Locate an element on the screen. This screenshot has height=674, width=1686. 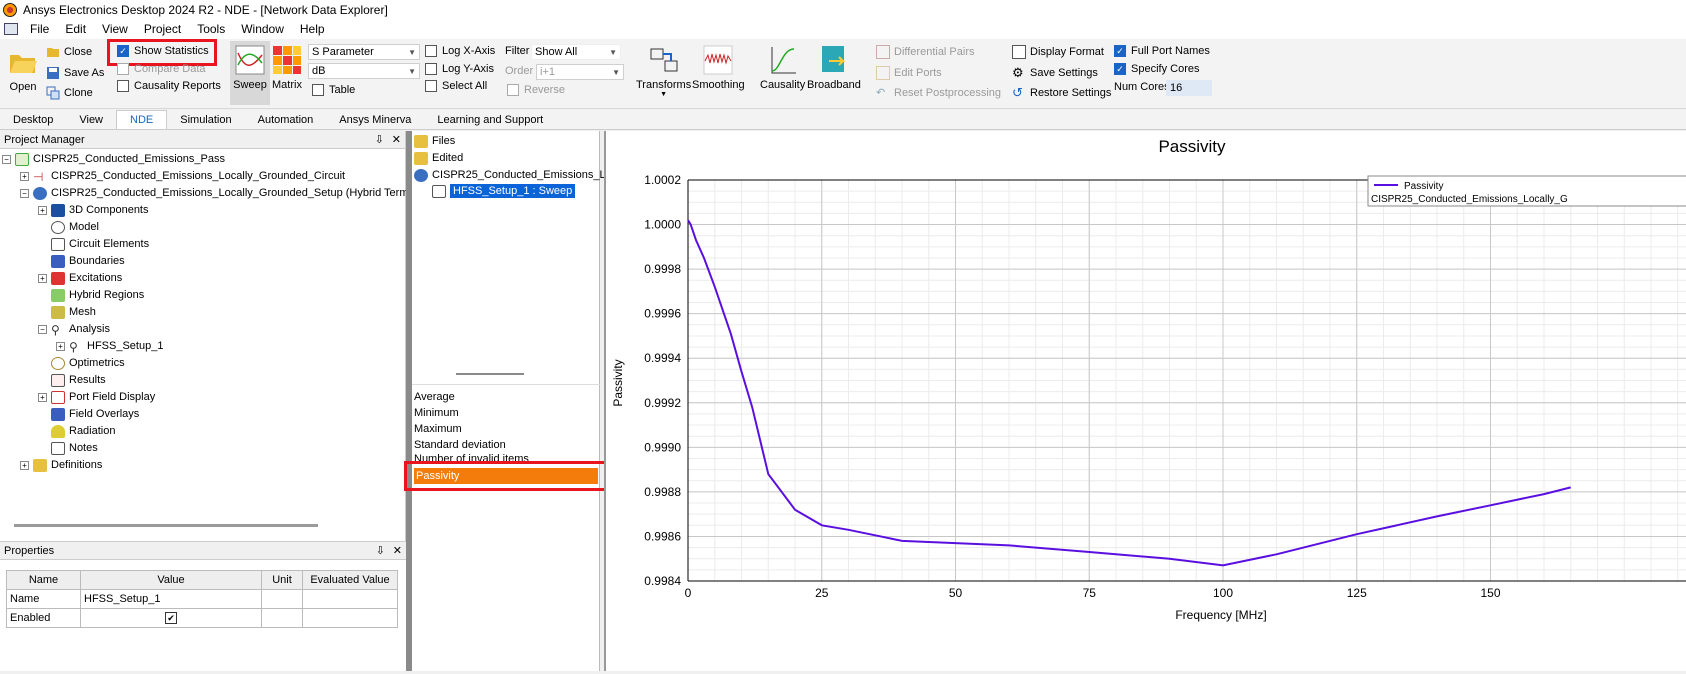
save-settings-button: ⚙ Save Settings is located at coordinates (1055, 73).